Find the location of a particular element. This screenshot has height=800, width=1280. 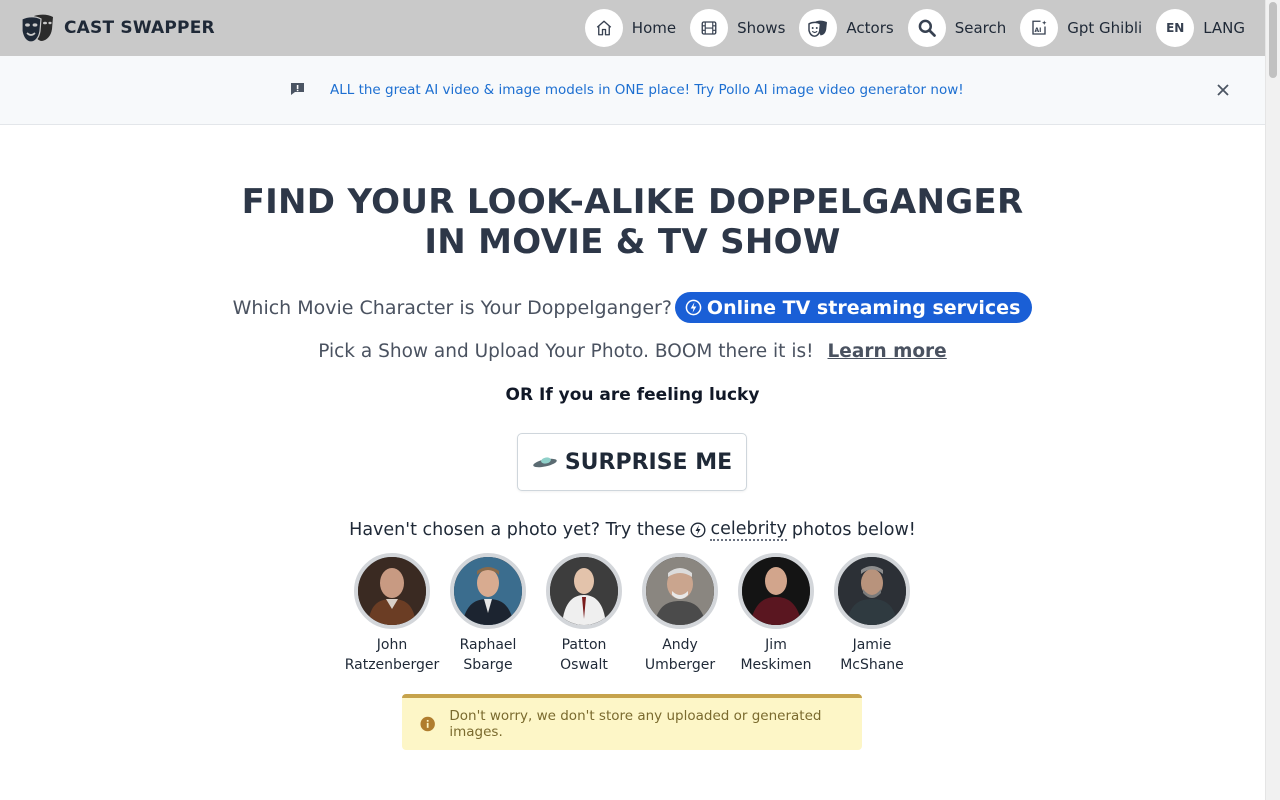

celebrity-name: Jamie McShane is located at coordinates (872, 655).